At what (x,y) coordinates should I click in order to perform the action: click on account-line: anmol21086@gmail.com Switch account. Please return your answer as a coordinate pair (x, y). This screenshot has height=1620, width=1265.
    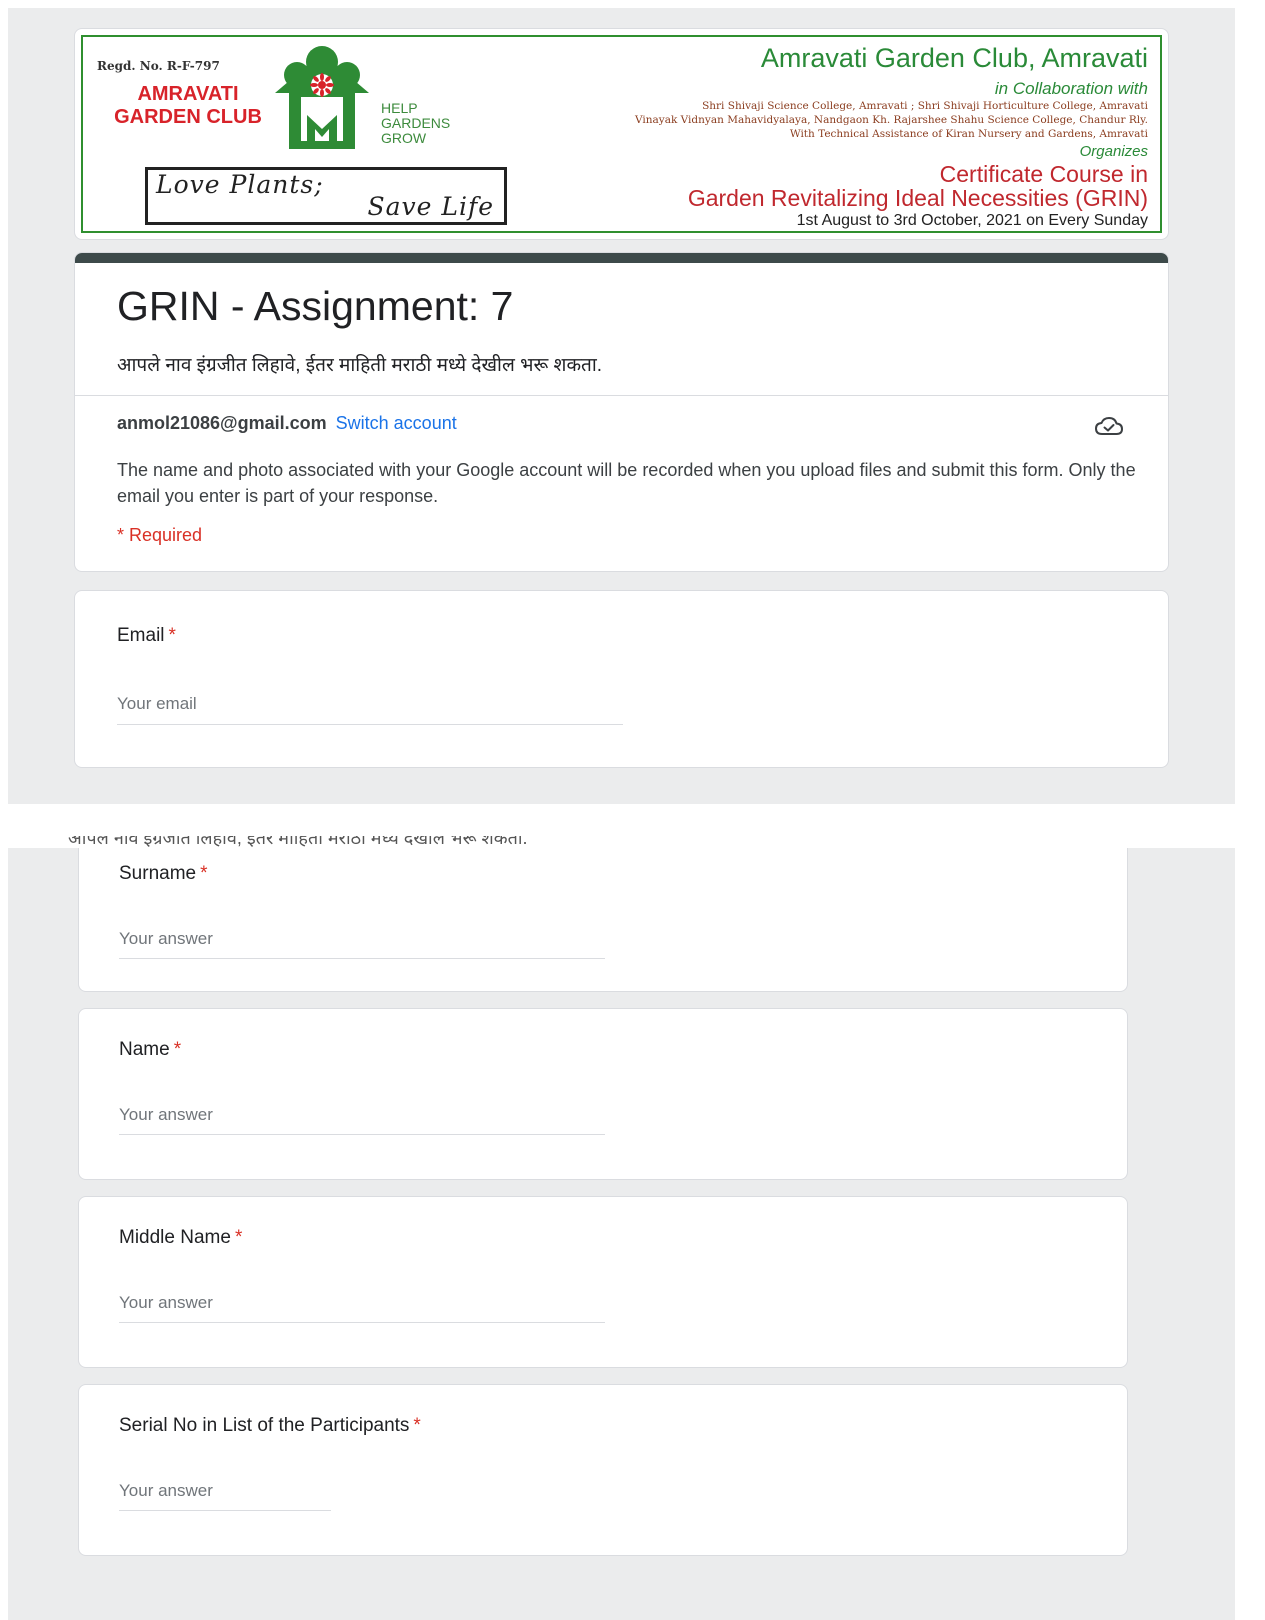
    Looking at the image, I should click on (287, 423).